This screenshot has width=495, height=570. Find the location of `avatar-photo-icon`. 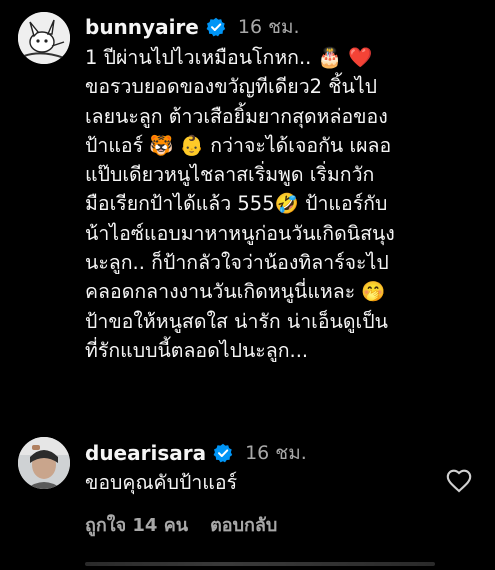

avatar-photo-icon is located at coordinates (44, 463).